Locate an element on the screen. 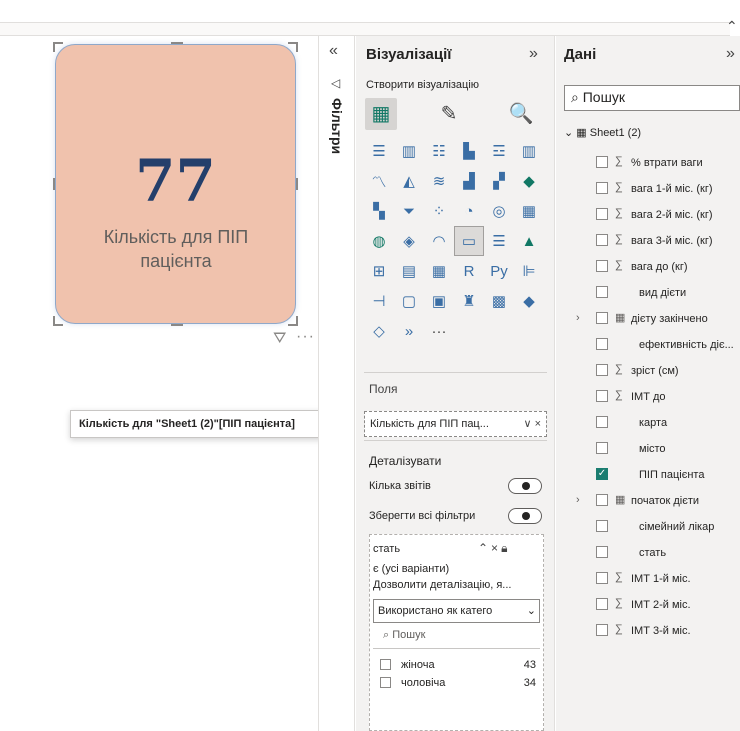  slicer-icon: ⊞ is located at coordinates (379, 271).